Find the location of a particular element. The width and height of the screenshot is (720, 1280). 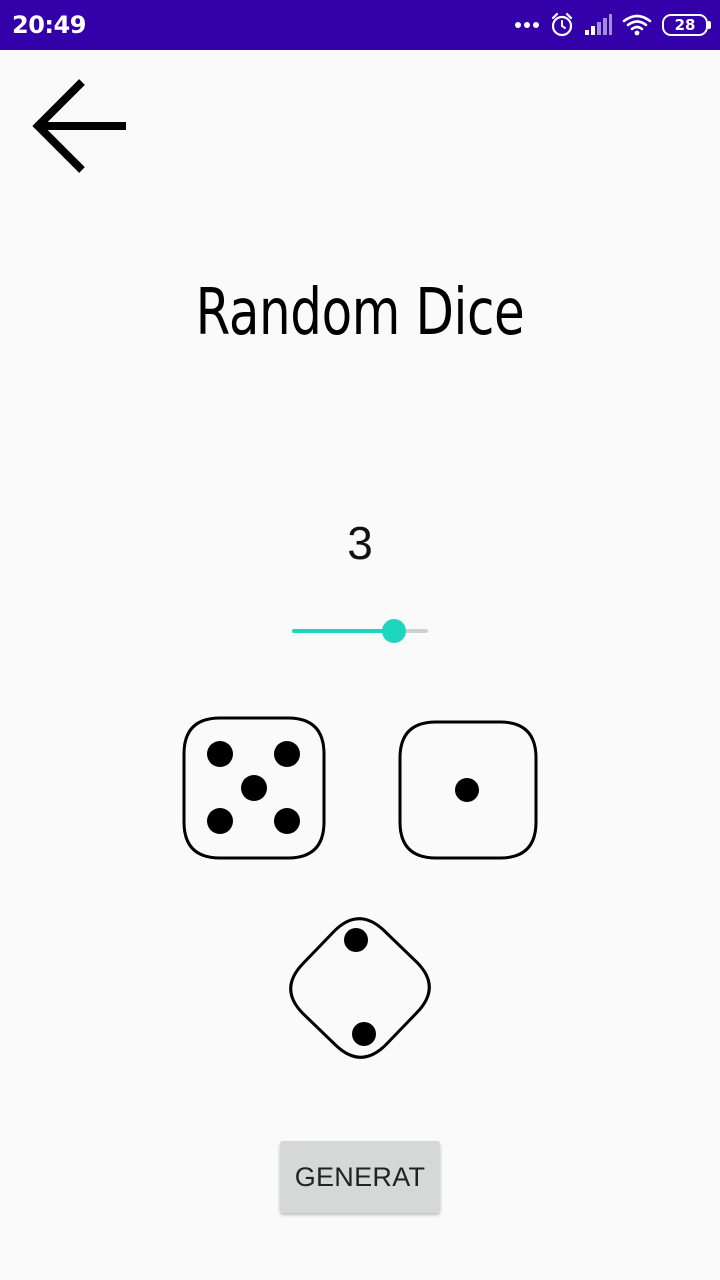

back-button is located at coordinates (76, 126).